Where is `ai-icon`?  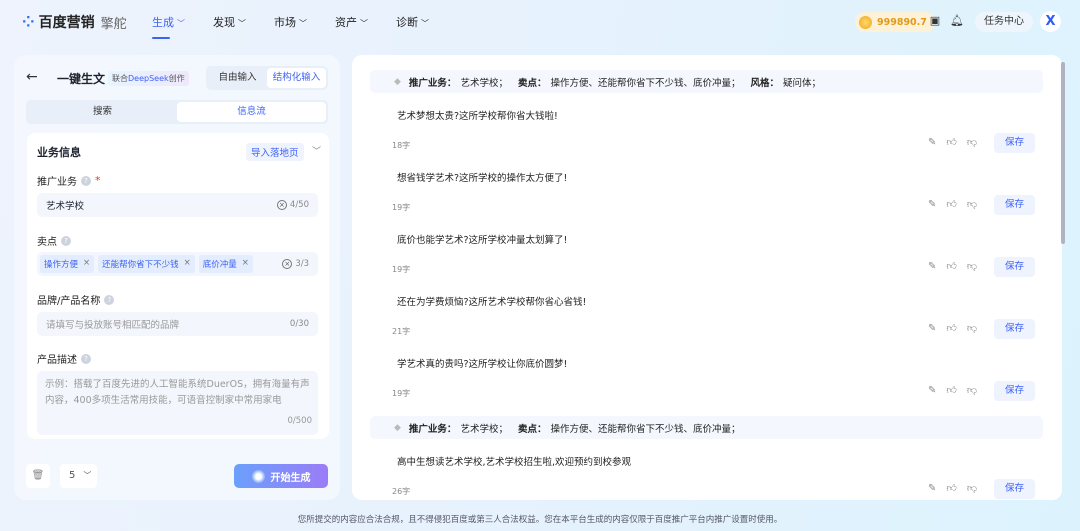
ai-icon is located at coordinates (258, 476).